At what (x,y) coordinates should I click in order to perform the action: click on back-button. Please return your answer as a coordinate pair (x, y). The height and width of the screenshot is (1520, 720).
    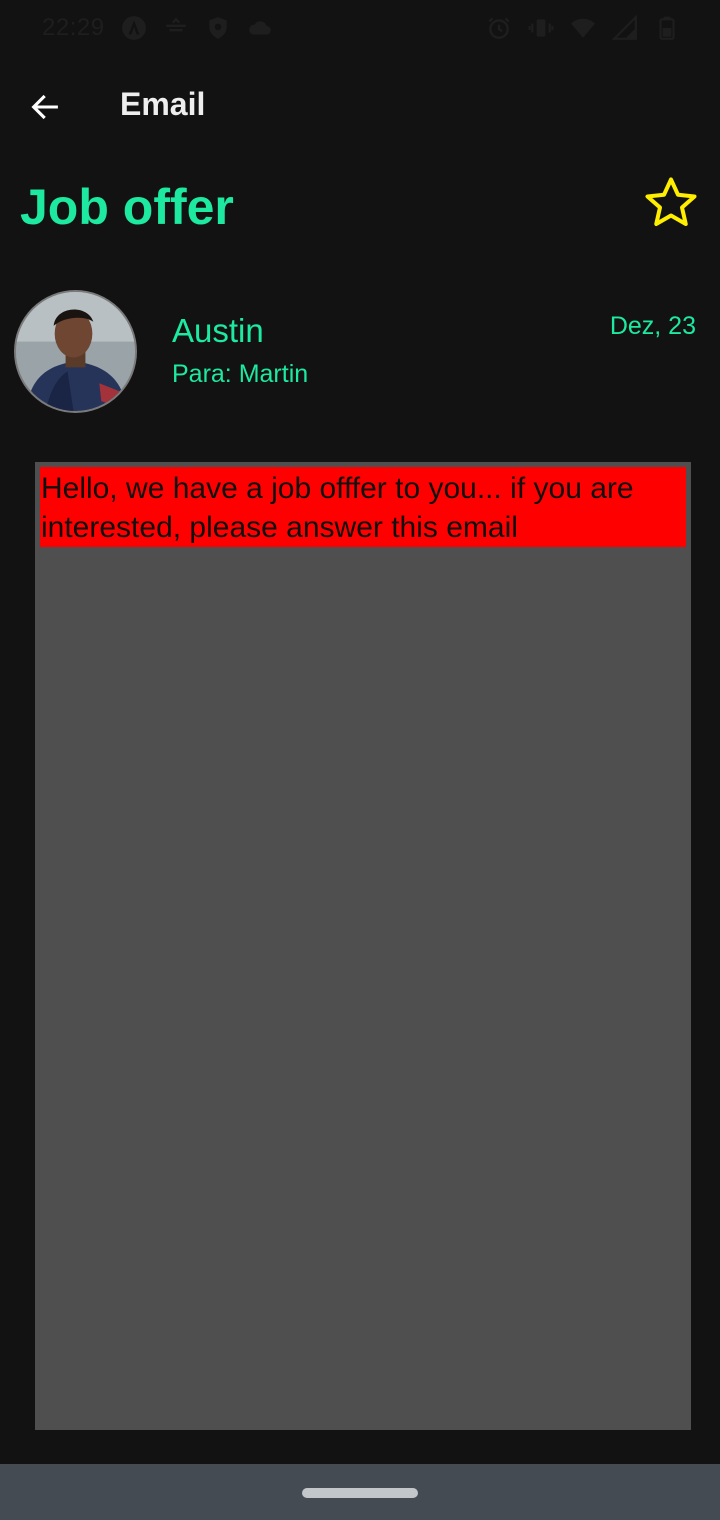
    Looking at the image, I should click on (45, 107).